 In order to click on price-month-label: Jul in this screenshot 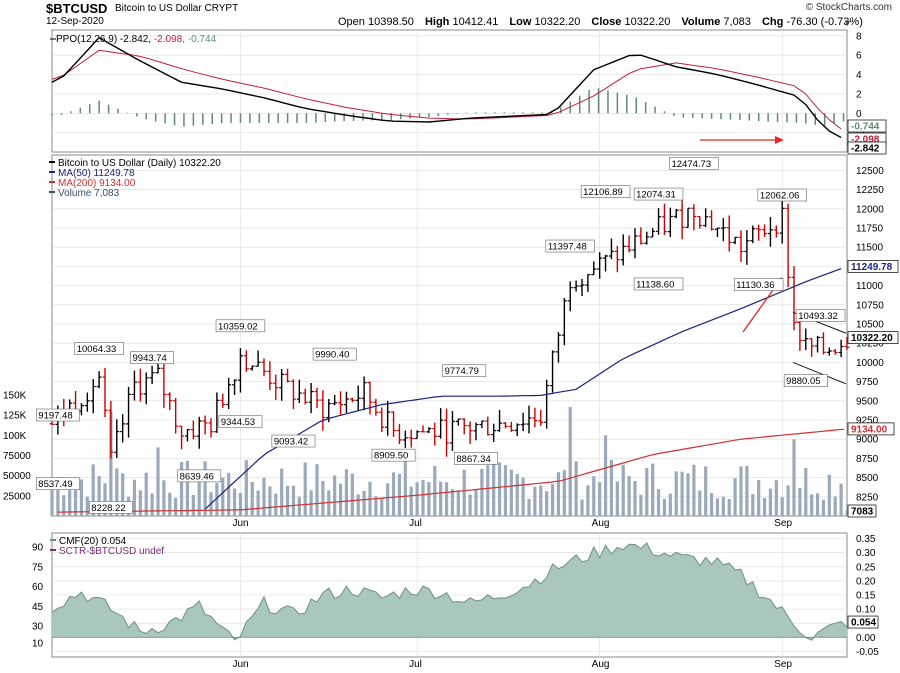, I will do `click(415, 523)`.